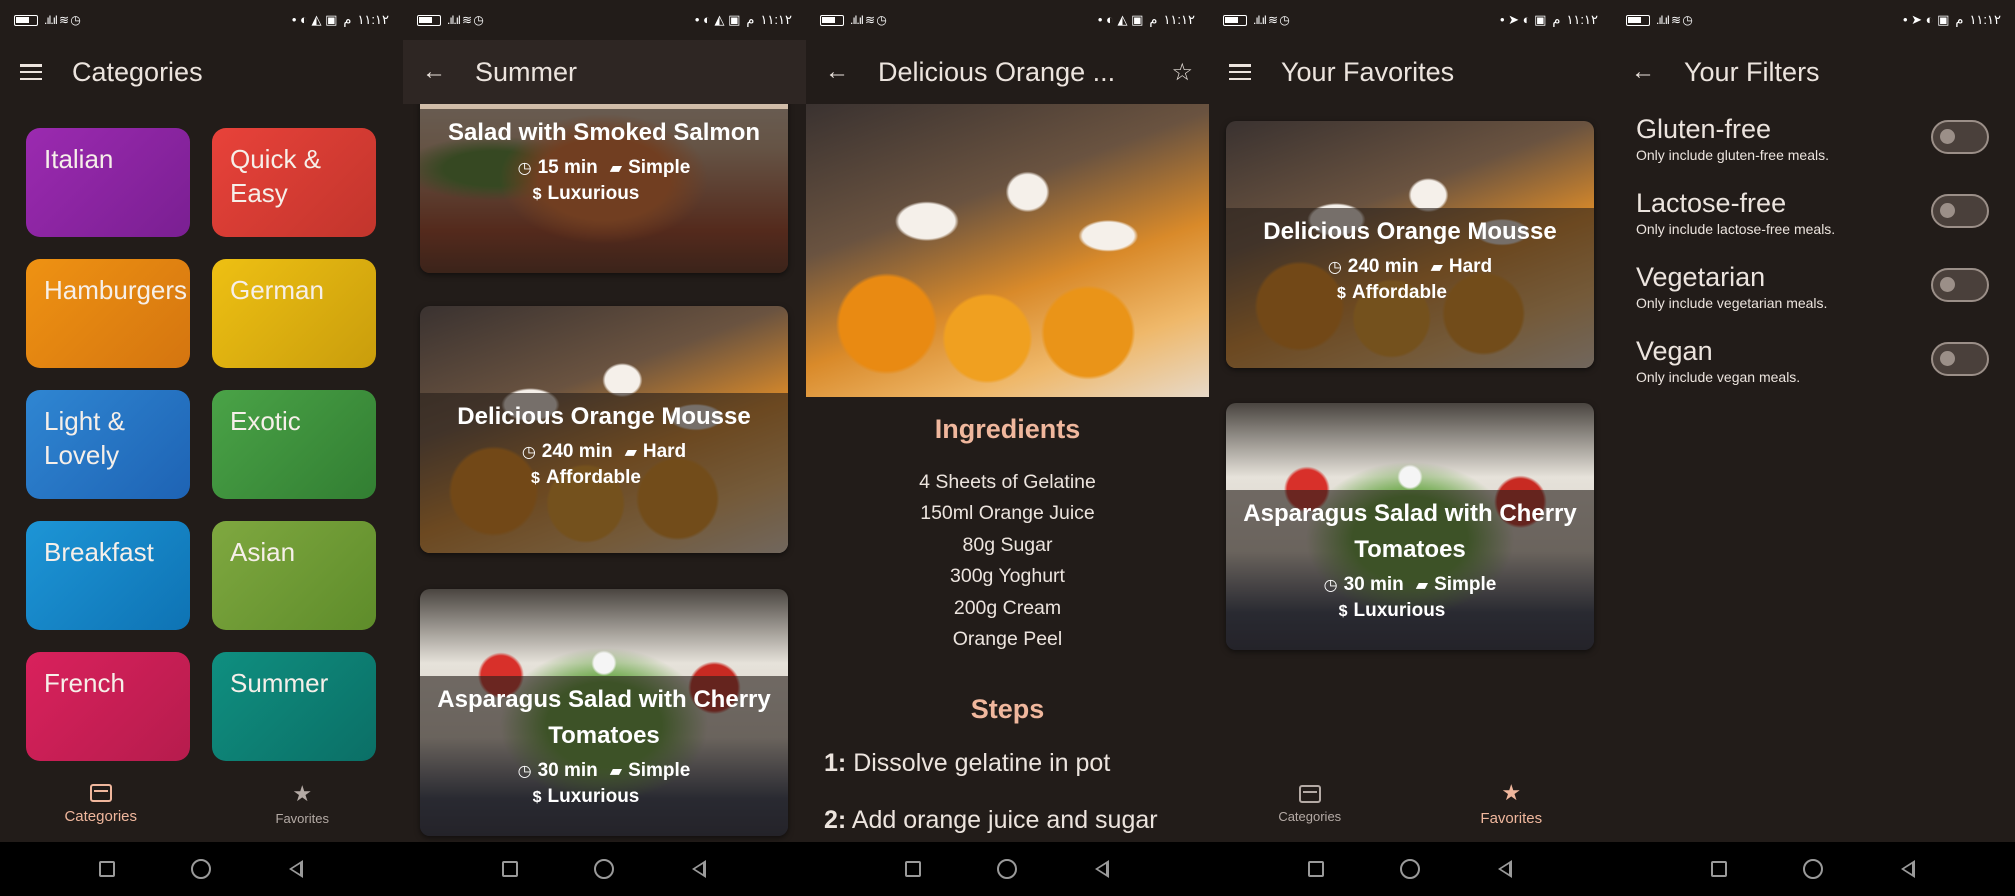 The height and width of the screenshot is (896, 2015). I want to click on category-tile: Quick & Easy, so click(294, 182).